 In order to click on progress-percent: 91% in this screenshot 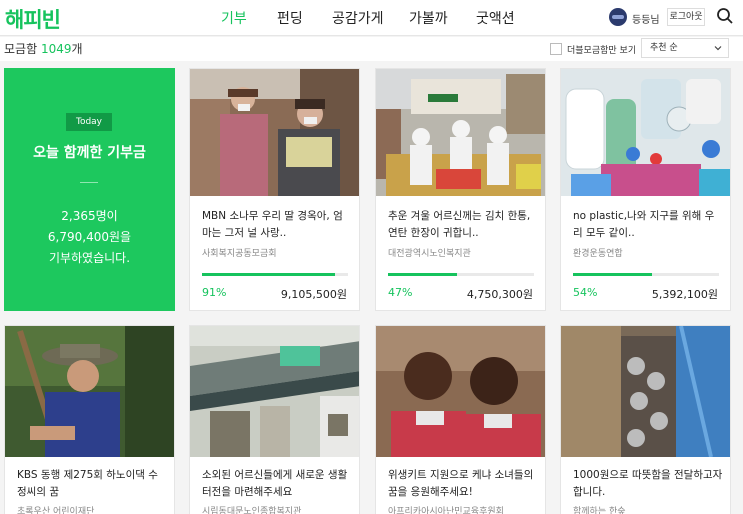, I will do `click(214, 292)`.